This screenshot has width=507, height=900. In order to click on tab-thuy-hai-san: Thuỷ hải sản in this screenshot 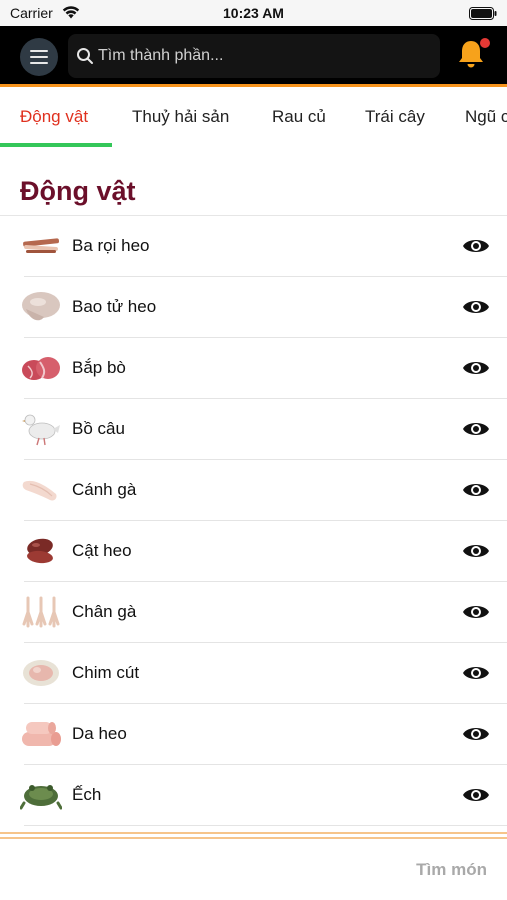, I will do `click(180, 117)`.